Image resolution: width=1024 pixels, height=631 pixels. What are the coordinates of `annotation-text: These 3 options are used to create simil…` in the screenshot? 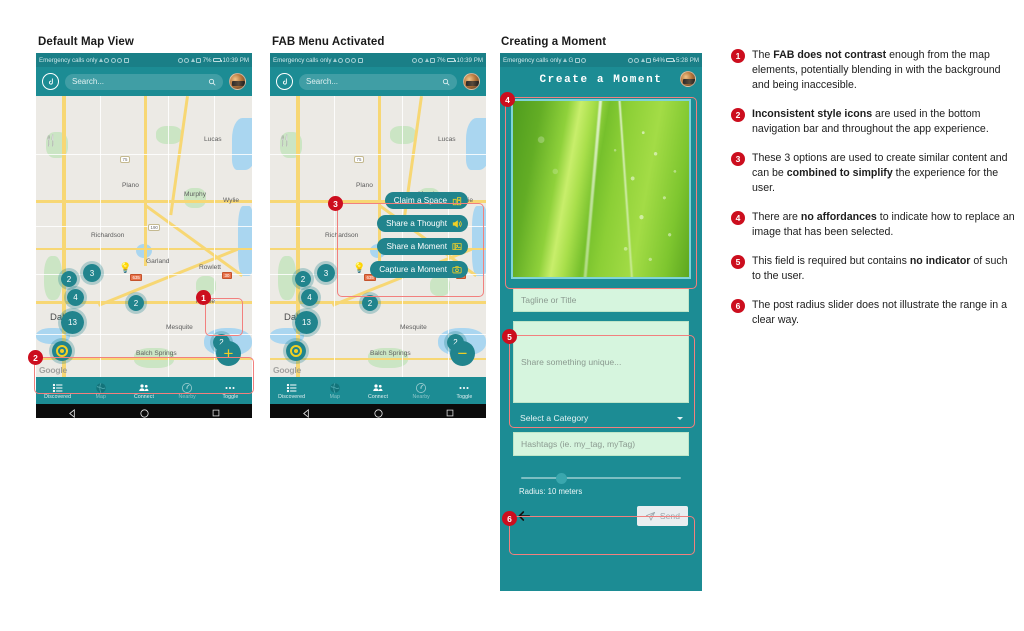 It's located at (880, 173).